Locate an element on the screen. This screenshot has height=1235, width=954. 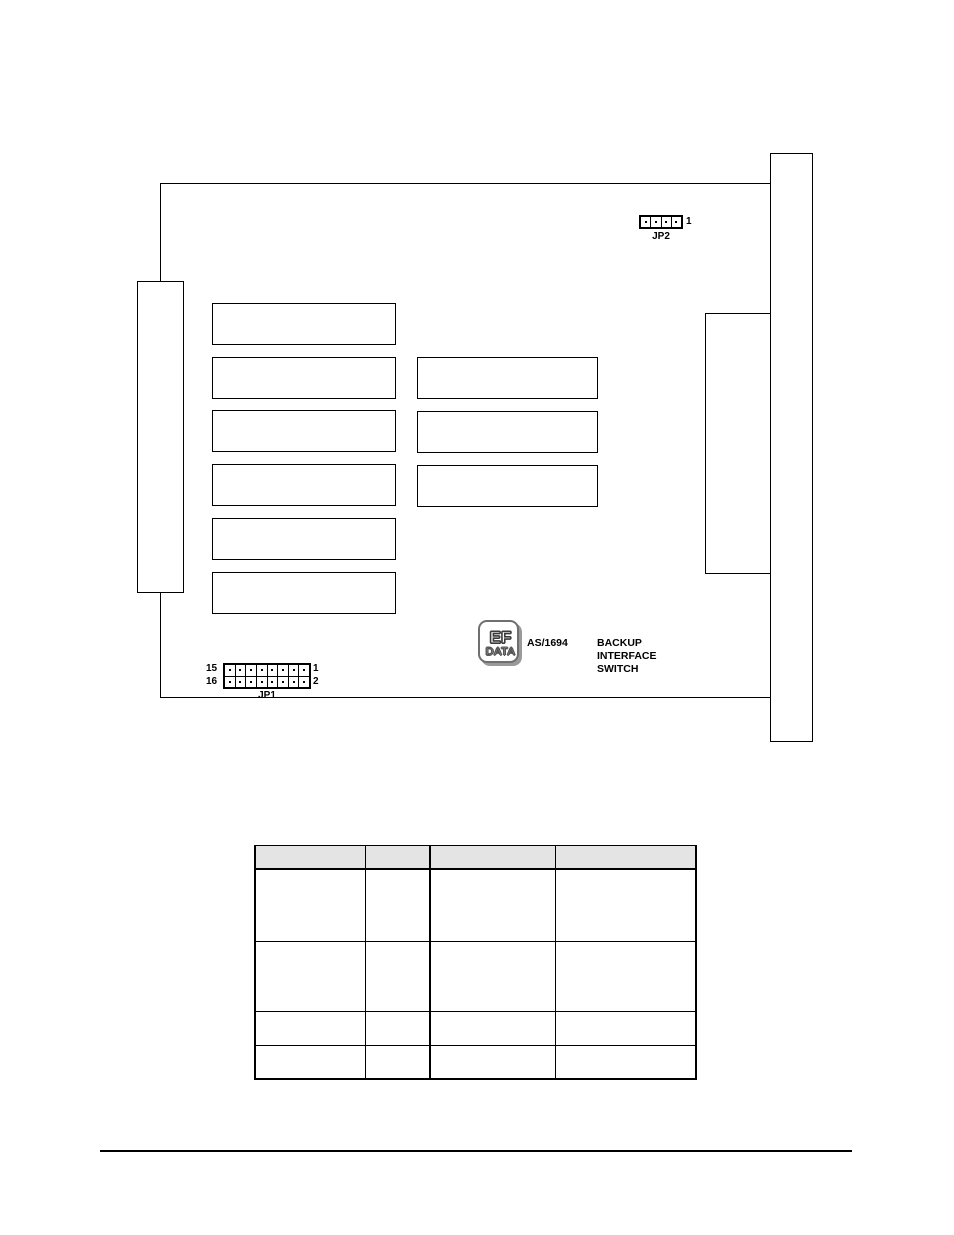
connector-jp2 is located at coordinates (661, 222).